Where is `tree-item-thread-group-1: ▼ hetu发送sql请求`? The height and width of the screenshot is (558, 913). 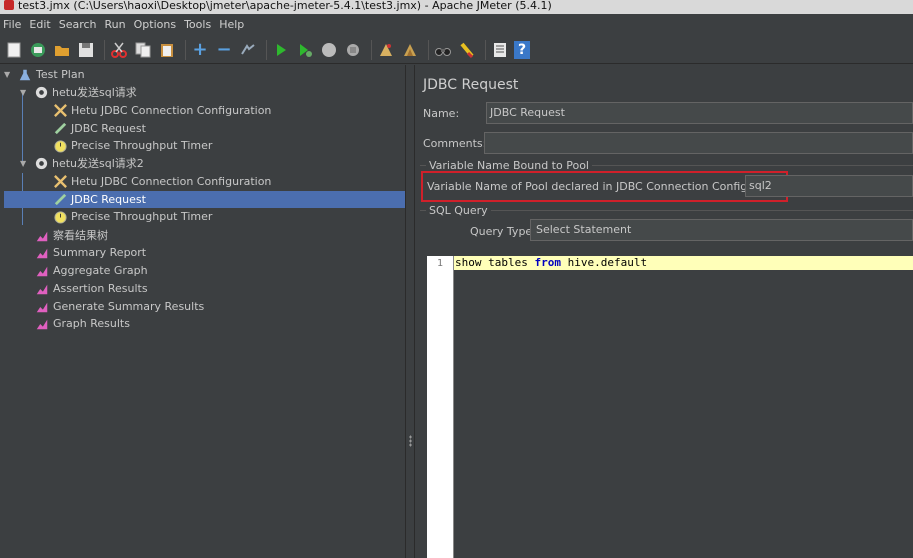
tree-item-thread-group-1: ▼ hetu发送sql请求 is located at coordinates (78, 92).